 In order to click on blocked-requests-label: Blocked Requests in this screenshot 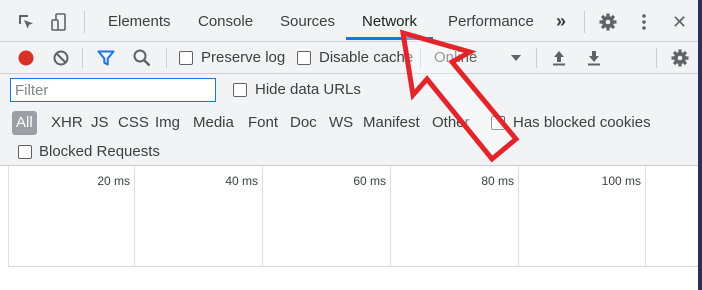, I will do `click(99, 151)`.